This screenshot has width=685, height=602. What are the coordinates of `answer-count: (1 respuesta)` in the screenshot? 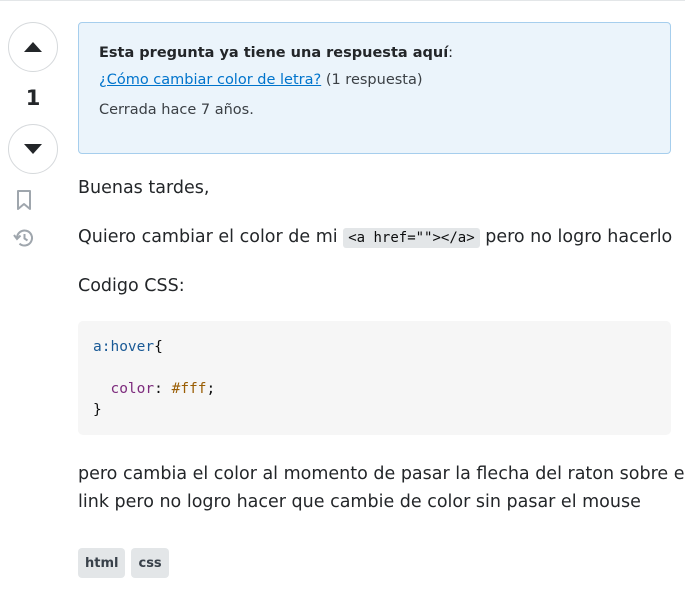 It's located at (374, 80).